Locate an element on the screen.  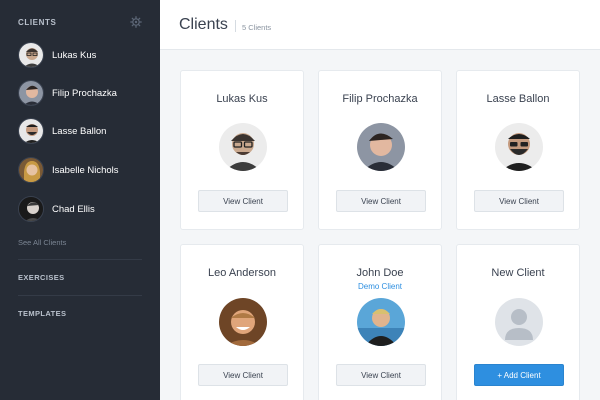
sidebar-client-filip-prochazka: Filip Prochazka is located at coordinates (83, 94).